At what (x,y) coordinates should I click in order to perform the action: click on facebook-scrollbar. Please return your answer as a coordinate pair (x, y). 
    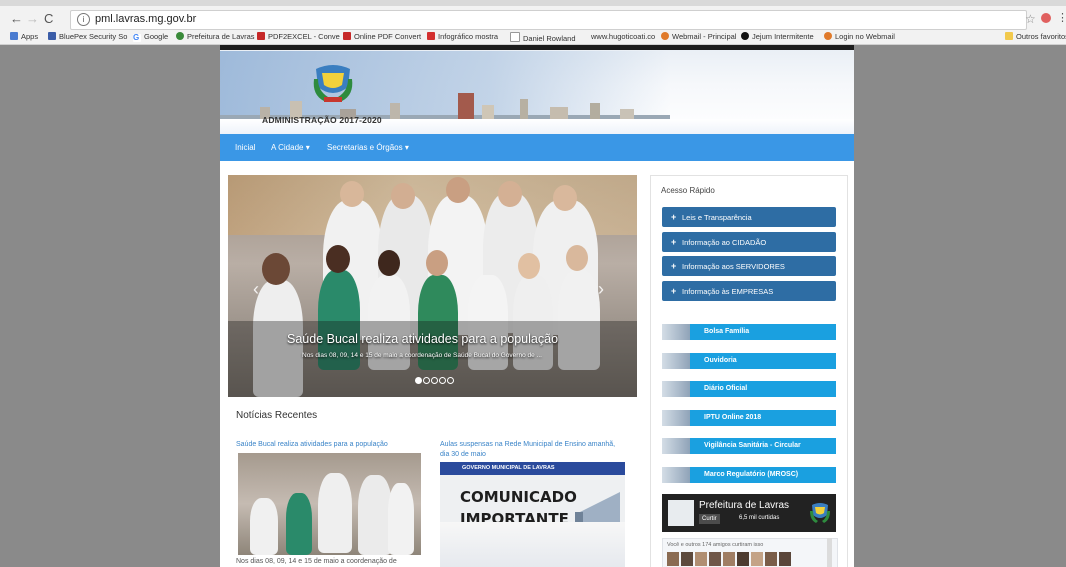
    Looking at the image, I should click on (829, 552).